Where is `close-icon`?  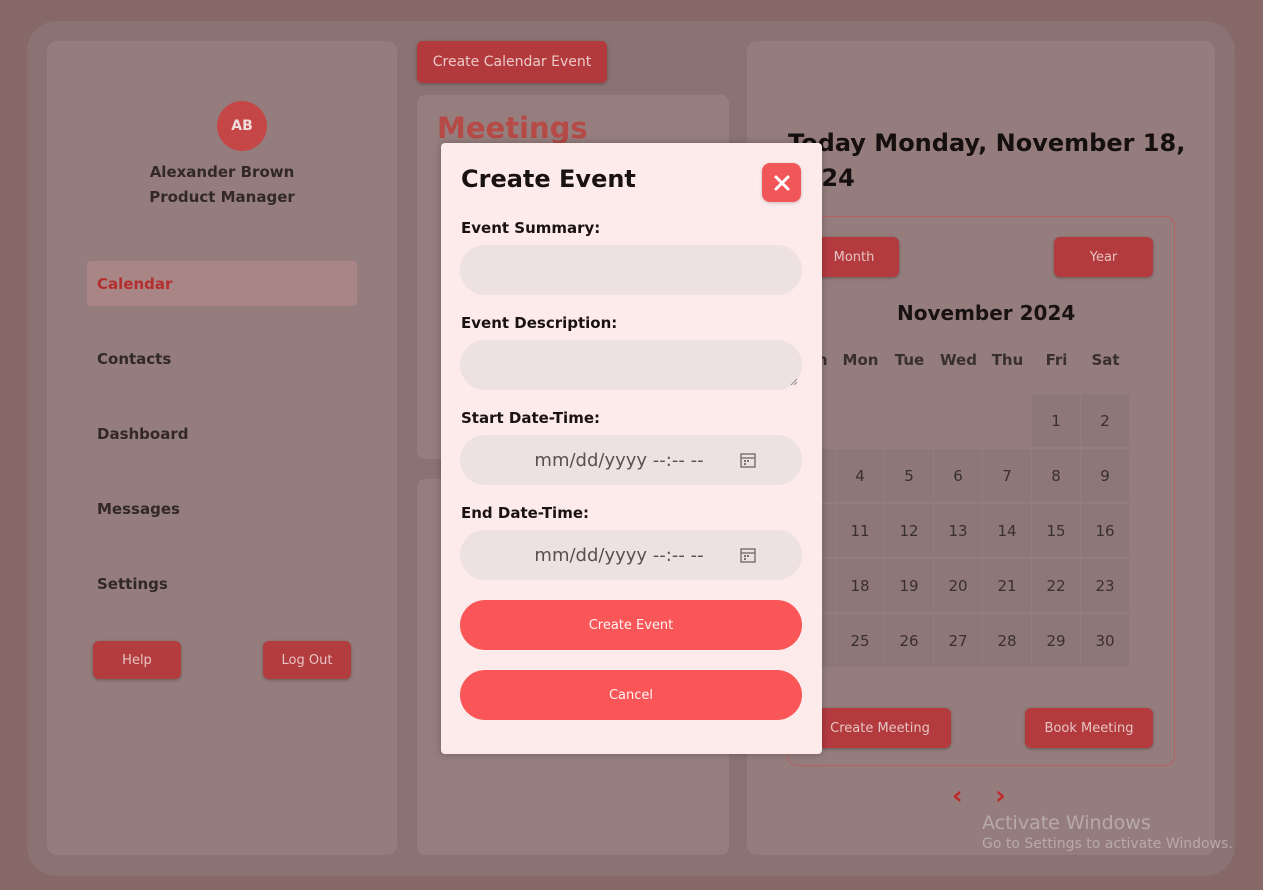 close-icon is located at coordinates (781, 182).